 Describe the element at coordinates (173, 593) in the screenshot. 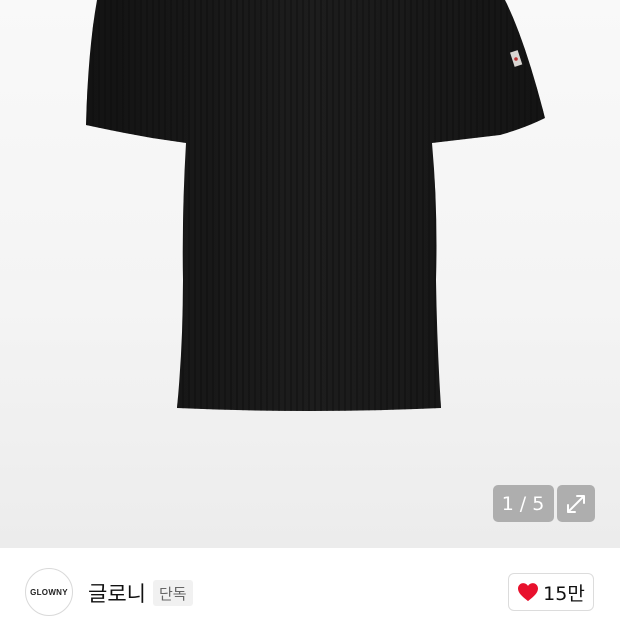

I see `exclusive-badge: 단독` at that location.